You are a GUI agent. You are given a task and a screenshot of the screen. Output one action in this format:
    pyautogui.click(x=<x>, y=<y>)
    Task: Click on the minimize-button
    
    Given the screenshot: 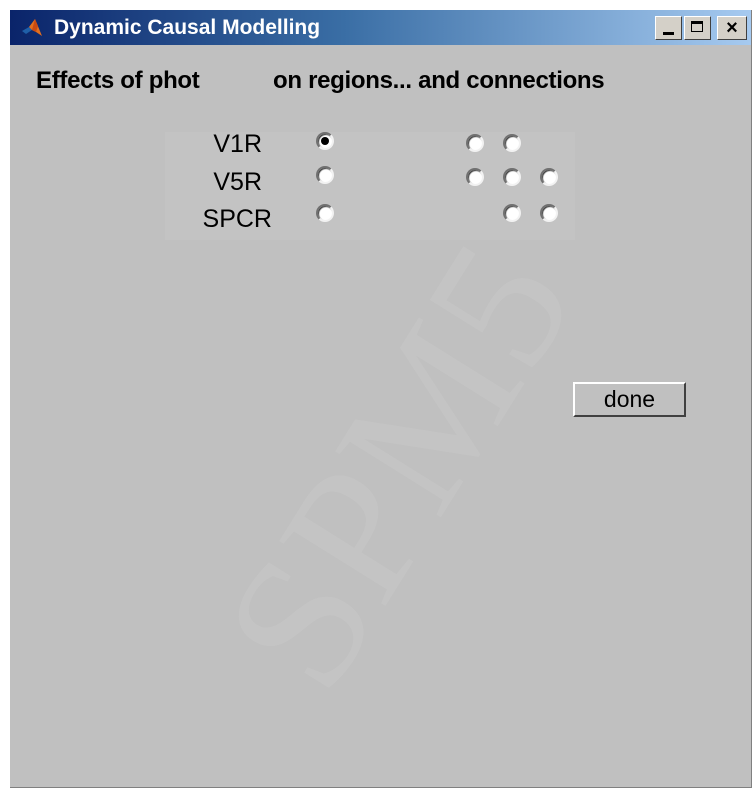 What is the action you would take?
    pyautogui.click(x=668, y=28)
    